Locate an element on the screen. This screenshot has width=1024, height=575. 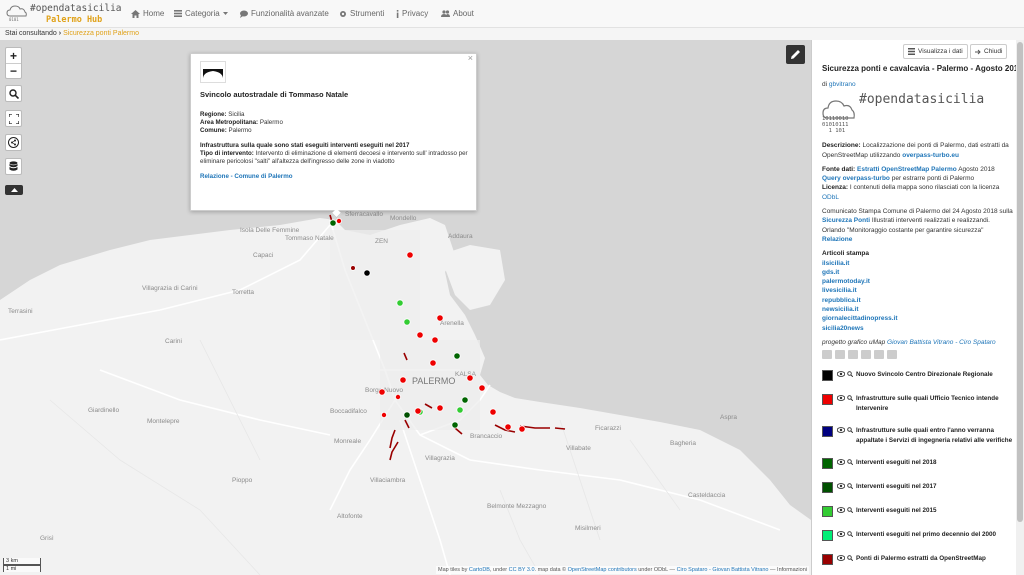
attribution-link: OpenStreetMap contributors is located at coordinates (602, 570).